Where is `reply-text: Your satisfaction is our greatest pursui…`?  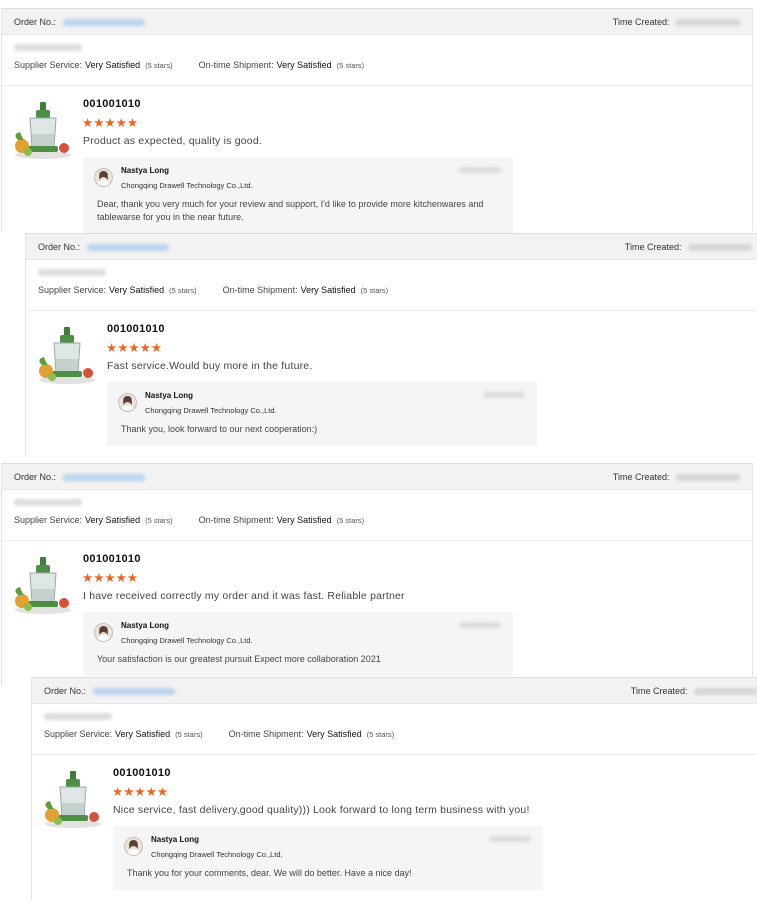
reply-text: Your satisfaction is our greatest pursui… is located at coordinates (239, 659).